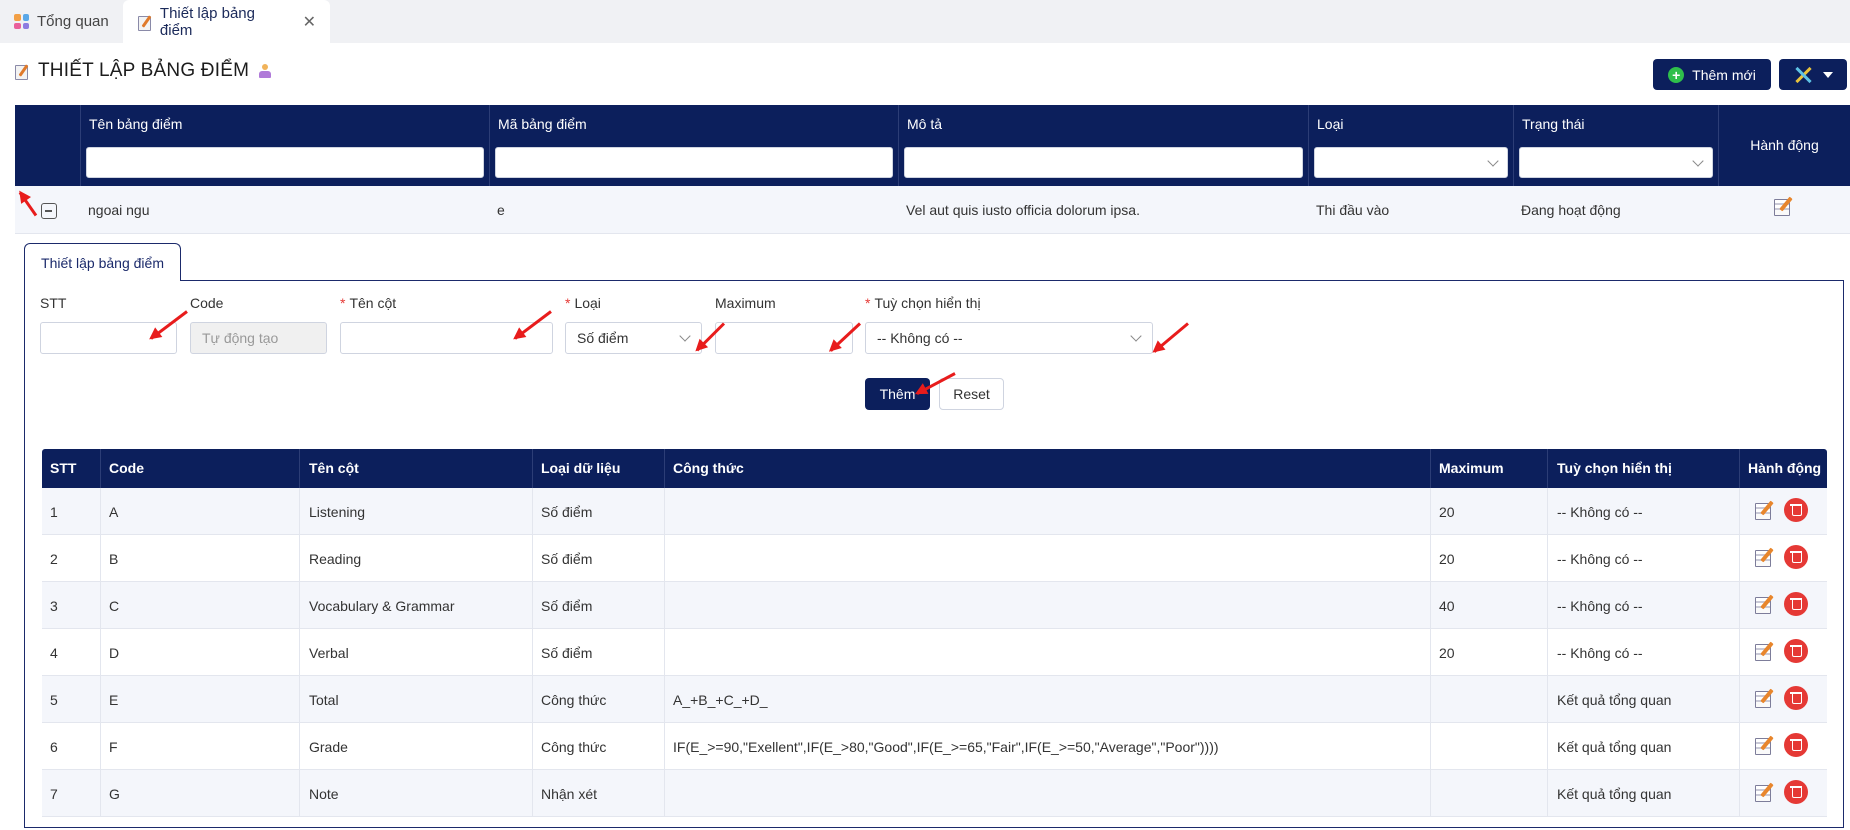 This screenshot has width=1850, height=830. I want to click on filter-type-select, so click(1411, 162).